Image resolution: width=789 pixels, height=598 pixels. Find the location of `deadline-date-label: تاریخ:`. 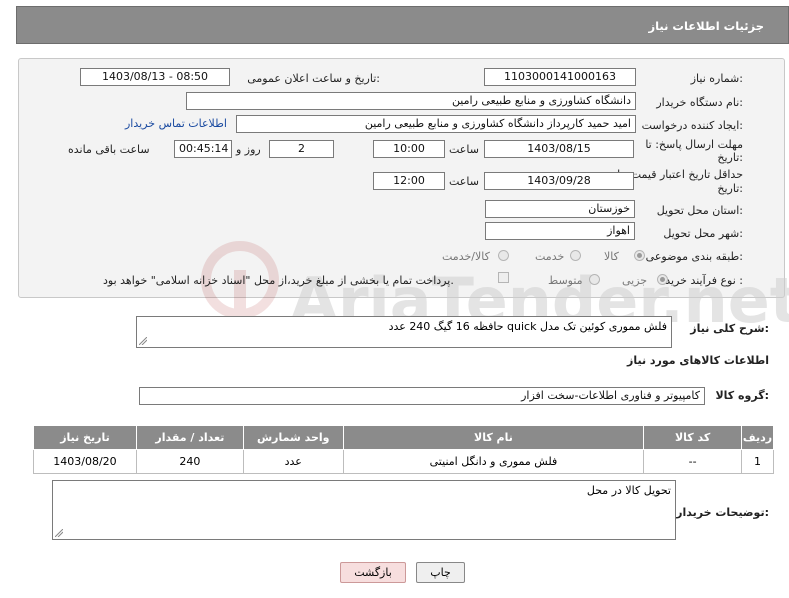

deadline-date-label: تاریخ: is located at coordinates (730, 157).